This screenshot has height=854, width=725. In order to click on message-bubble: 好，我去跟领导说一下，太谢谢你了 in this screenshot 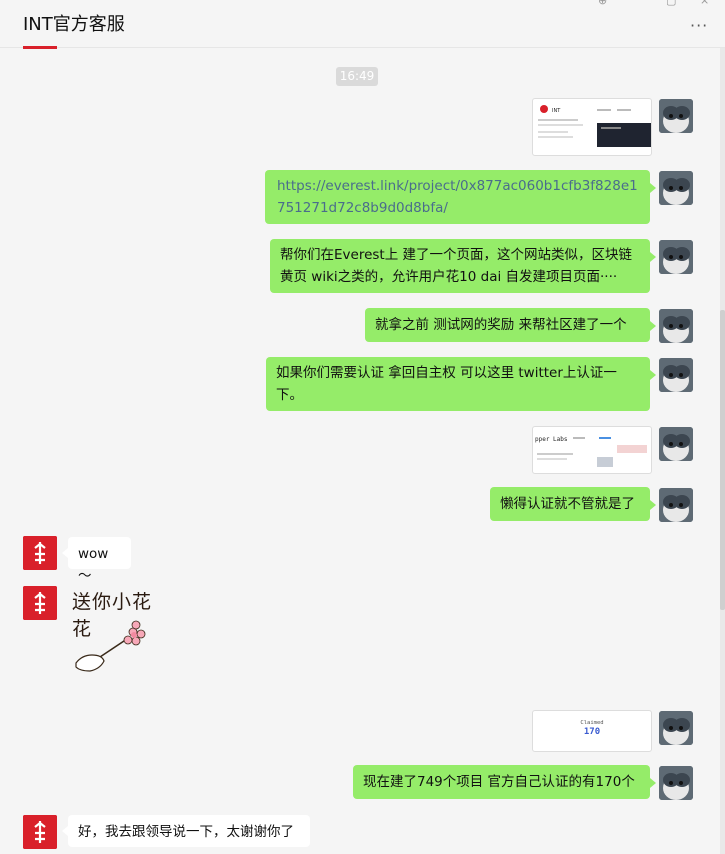, I will do `click(186, 831)`.